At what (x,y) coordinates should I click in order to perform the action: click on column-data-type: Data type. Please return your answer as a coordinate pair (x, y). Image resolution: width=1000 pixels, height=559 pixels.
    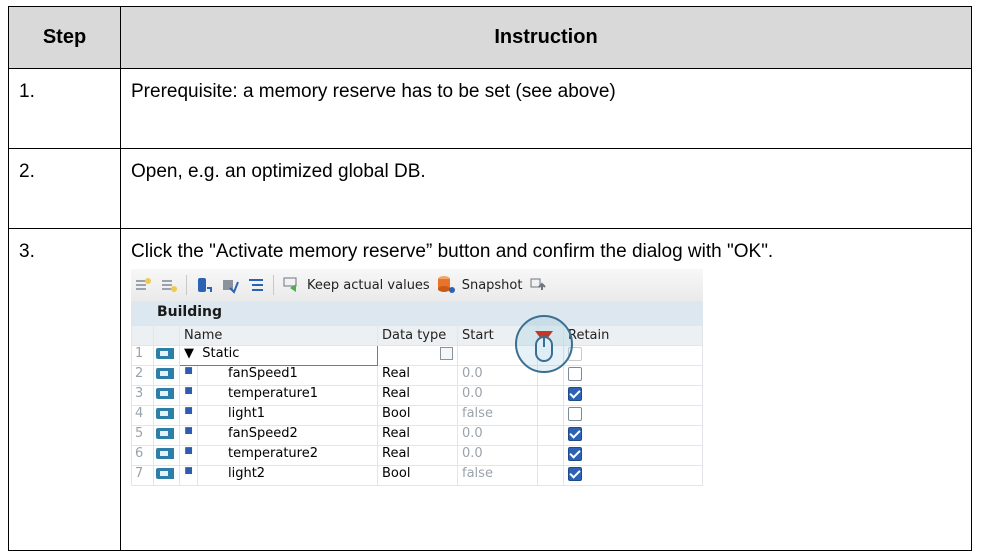
    Looking at the image, I should click on (418, 335).